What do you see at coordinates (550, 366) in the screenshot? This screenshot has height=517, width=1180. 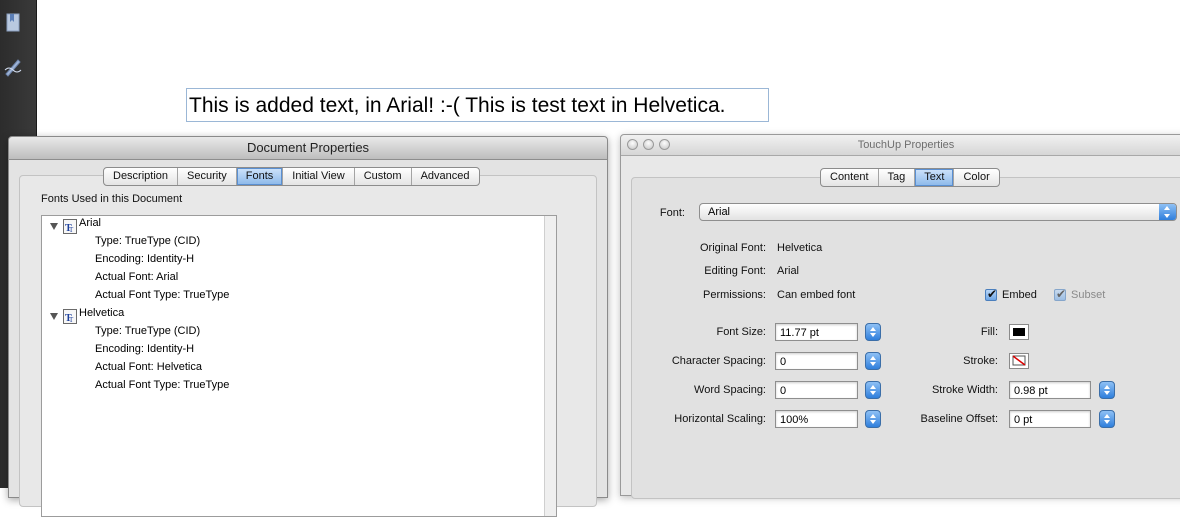 I see `tree-scrollbar` at bounding box center [550, 366].